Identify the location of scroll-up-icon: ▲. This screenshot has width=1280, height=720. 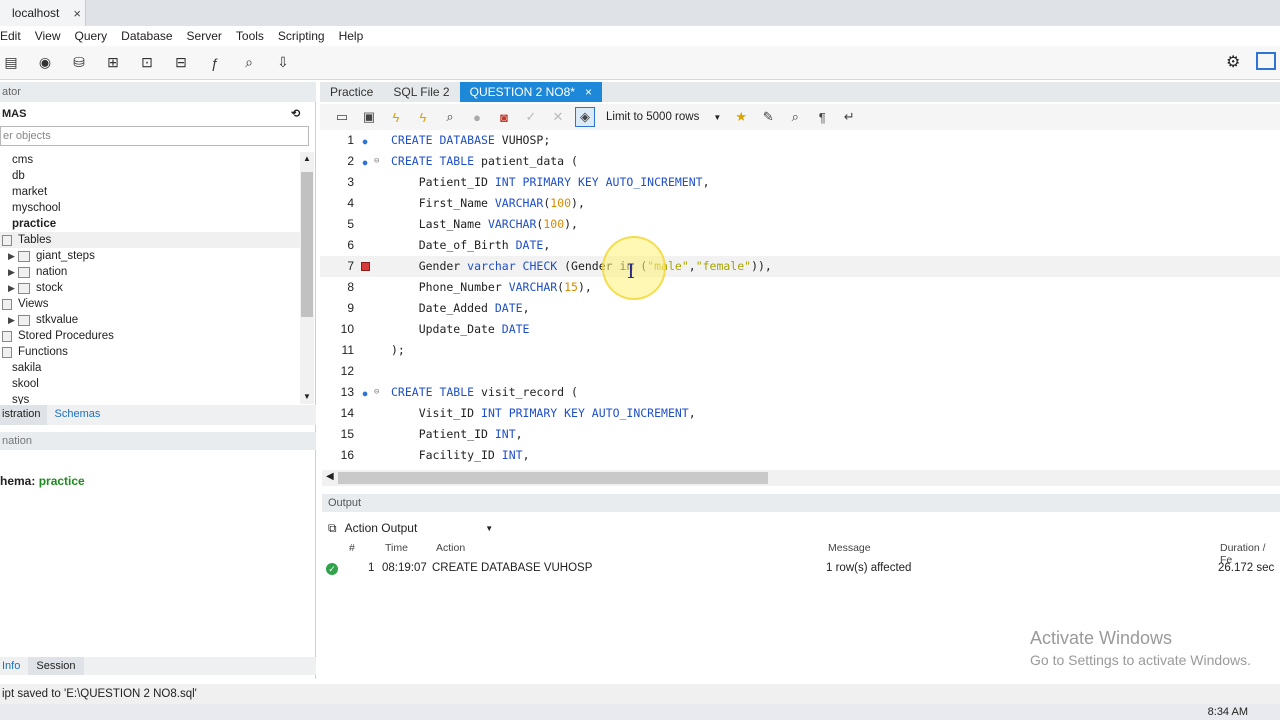
(307, 158).